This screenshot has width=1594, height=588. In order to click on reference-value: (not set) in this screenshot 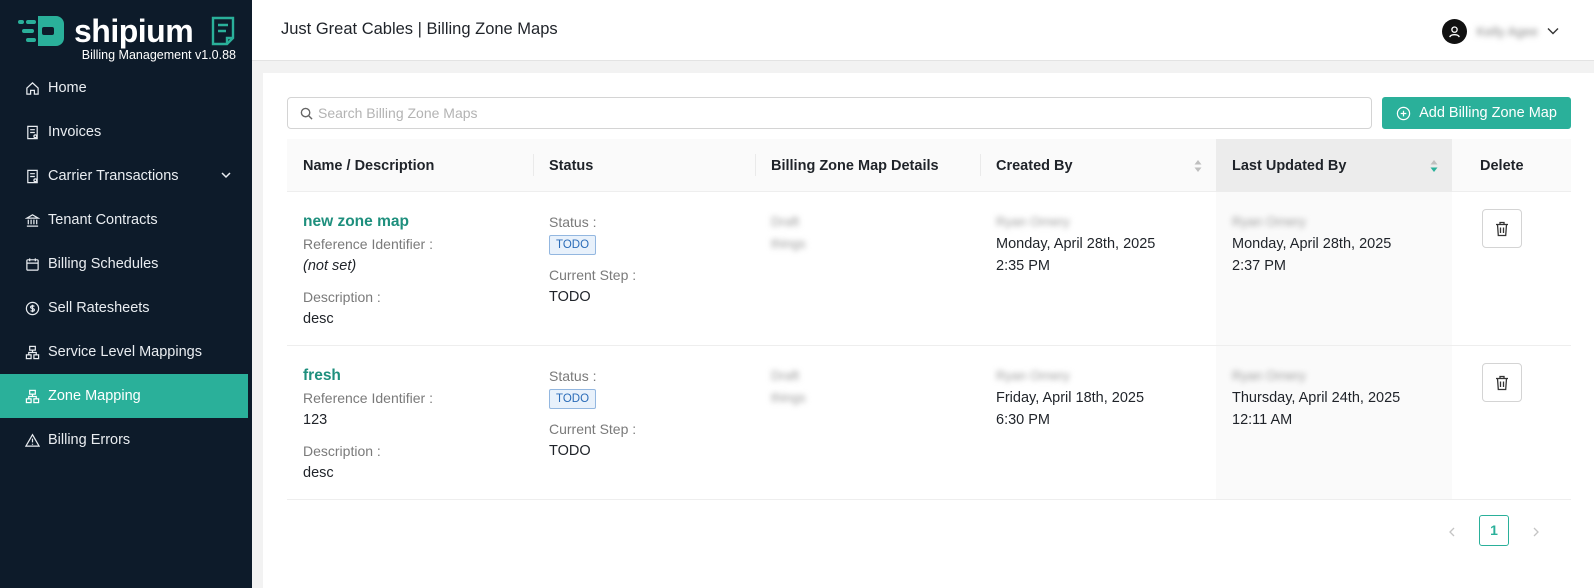, I will do `click(330, 266)`.